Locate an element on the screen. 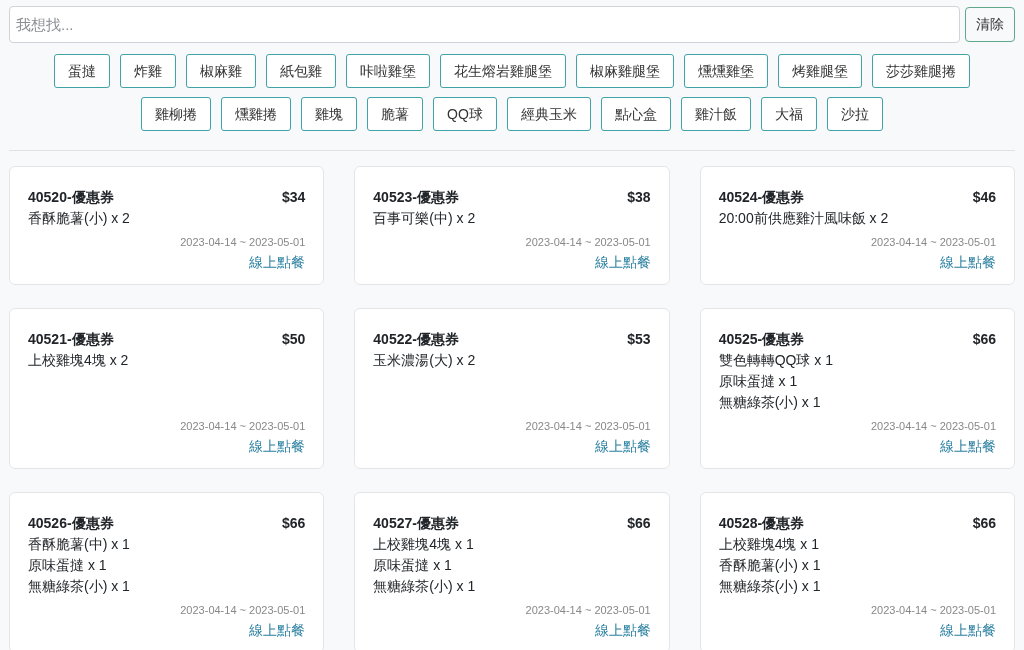  category-tag: 雞塊 is located at coordinates (329, 114).